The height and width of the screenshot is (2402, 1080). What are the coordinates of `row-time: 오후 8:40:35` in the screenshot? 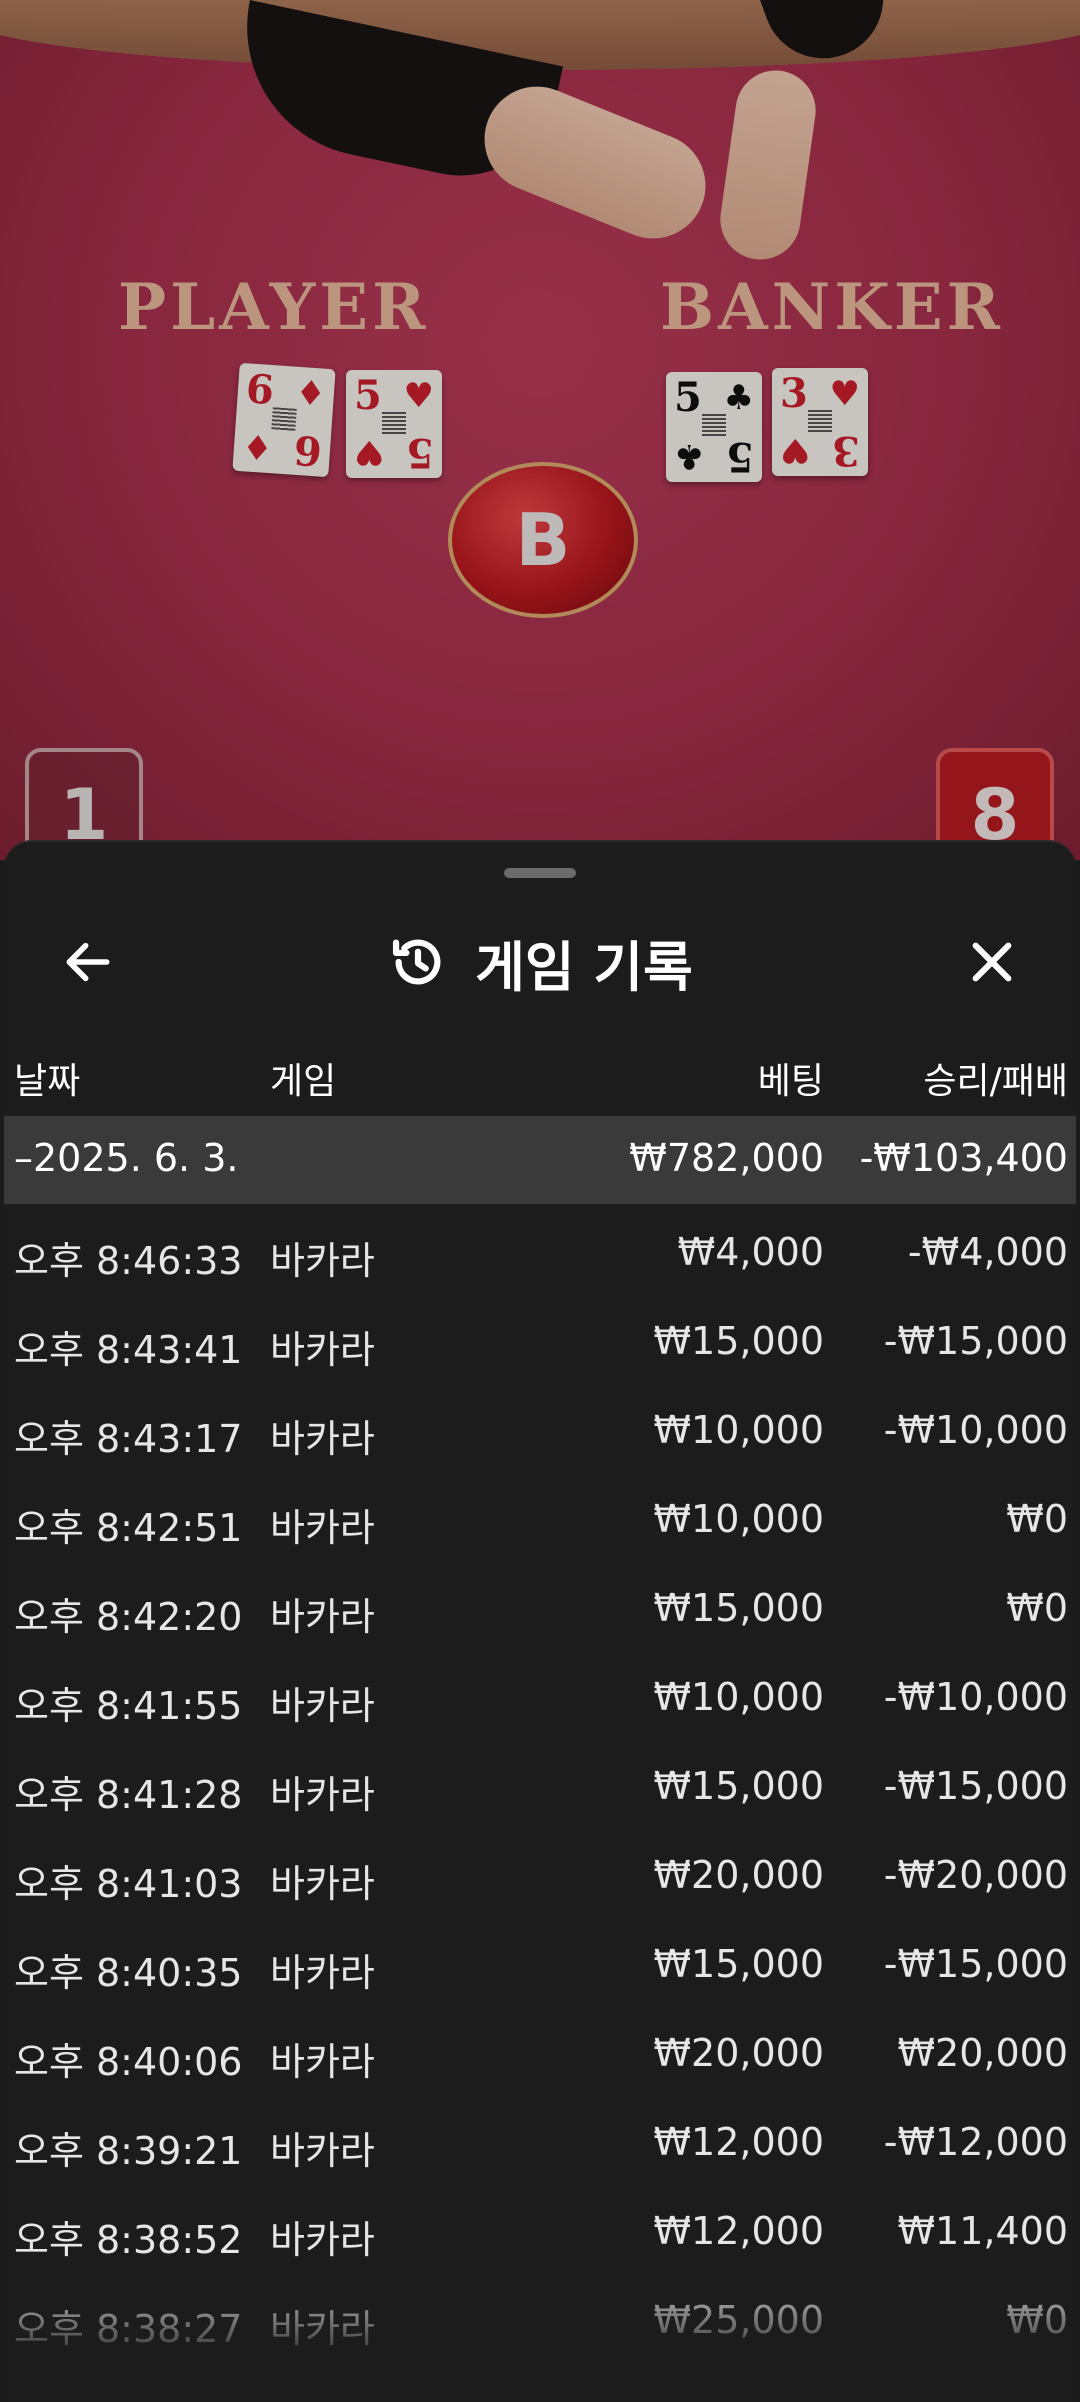 It's located at (128, 1973).